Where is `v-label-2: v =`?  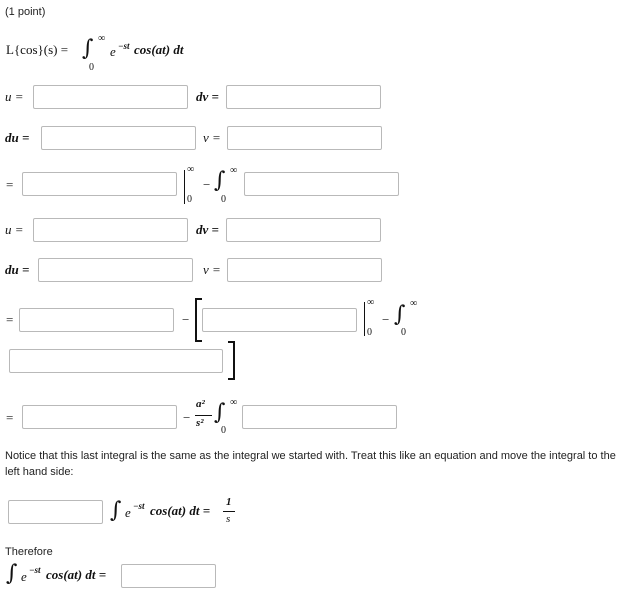
v-label-2: v = is located at coordinates (212, 269).